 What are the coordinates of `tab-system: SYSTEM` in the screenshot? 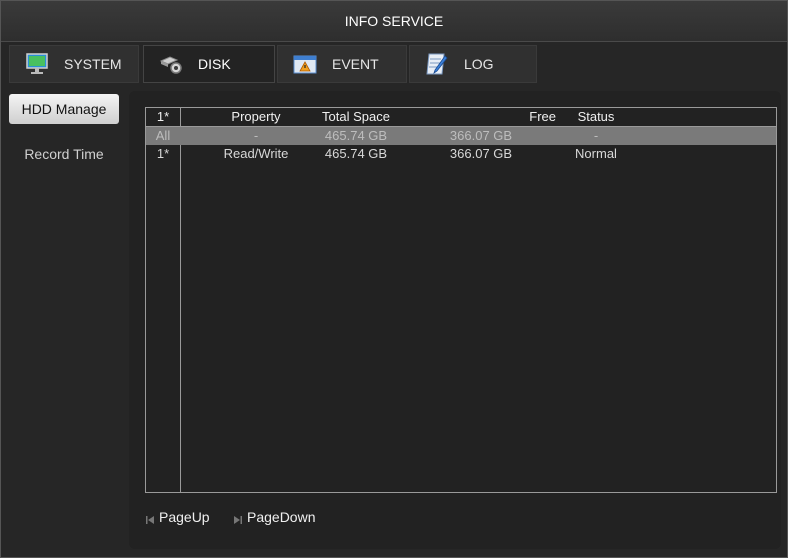 It's located at (74, 64).